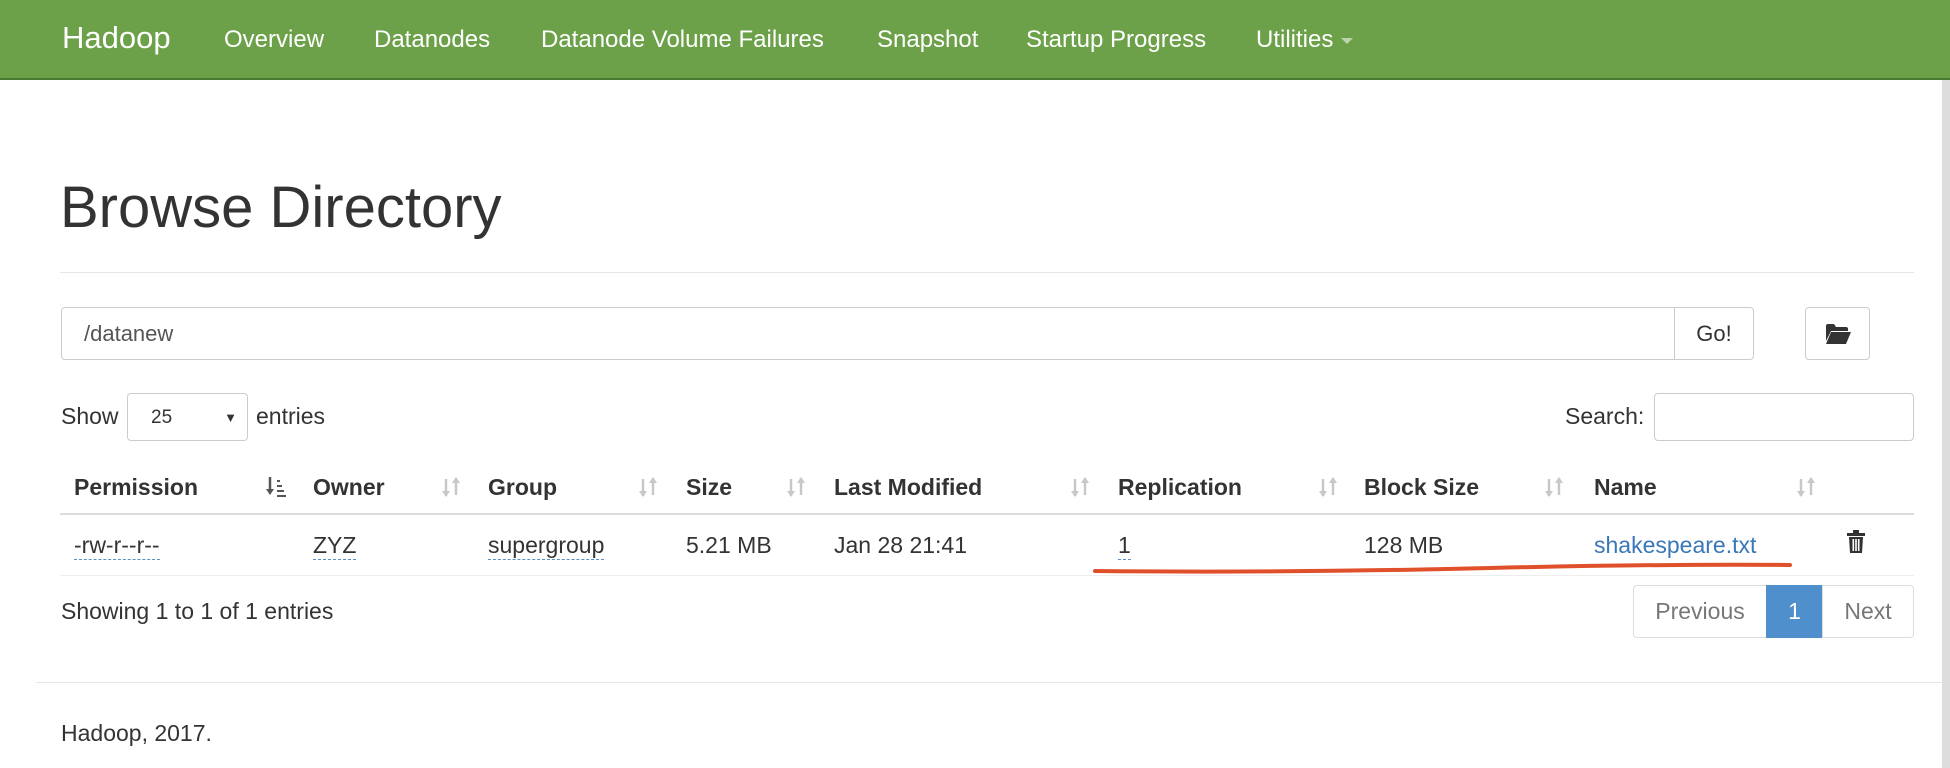  Describe the element at coordinates (291, 416) in the screenshot. I see `entries-label: entries` at that location.